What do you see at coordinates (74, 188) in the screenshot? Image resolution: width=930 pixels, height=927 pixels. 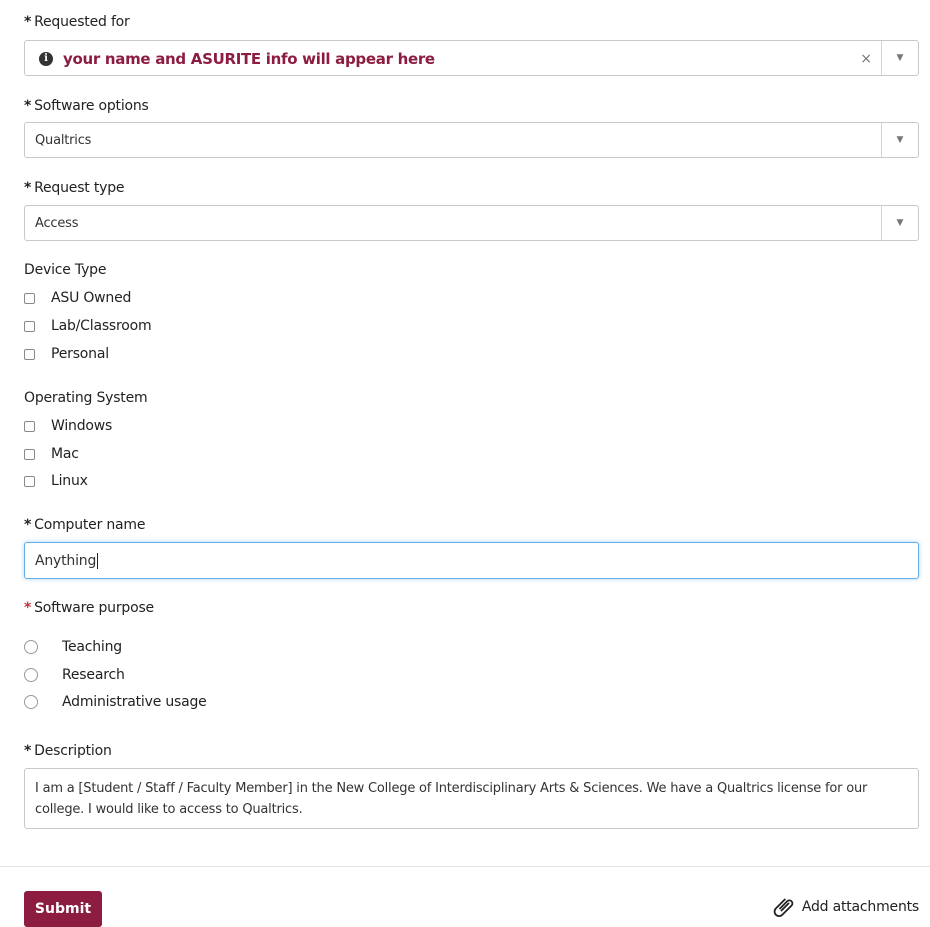 I see `request-type-label: * Request type` at bounding box center [74, 188].